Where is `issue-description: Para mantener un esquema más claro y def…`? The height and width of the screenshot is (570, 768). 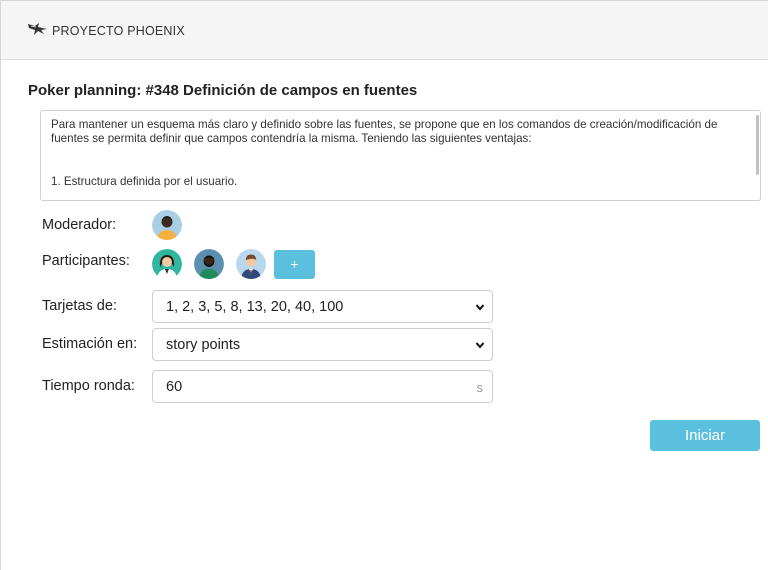 issue-description: Para mantener un esquema más claro y def… is located at coordinates (400, 155).